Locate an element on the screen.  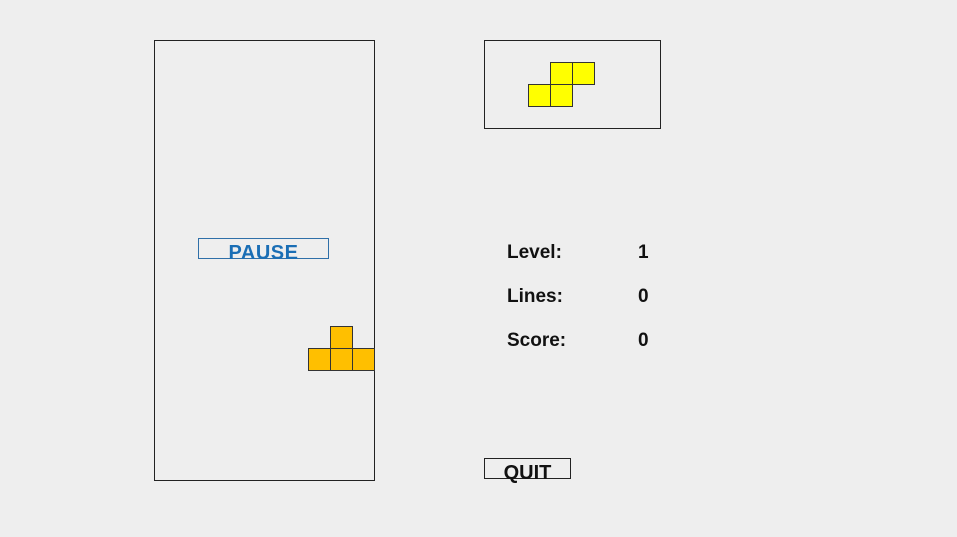
quit-button-label: QUIT is located at coordinates (527, 473).